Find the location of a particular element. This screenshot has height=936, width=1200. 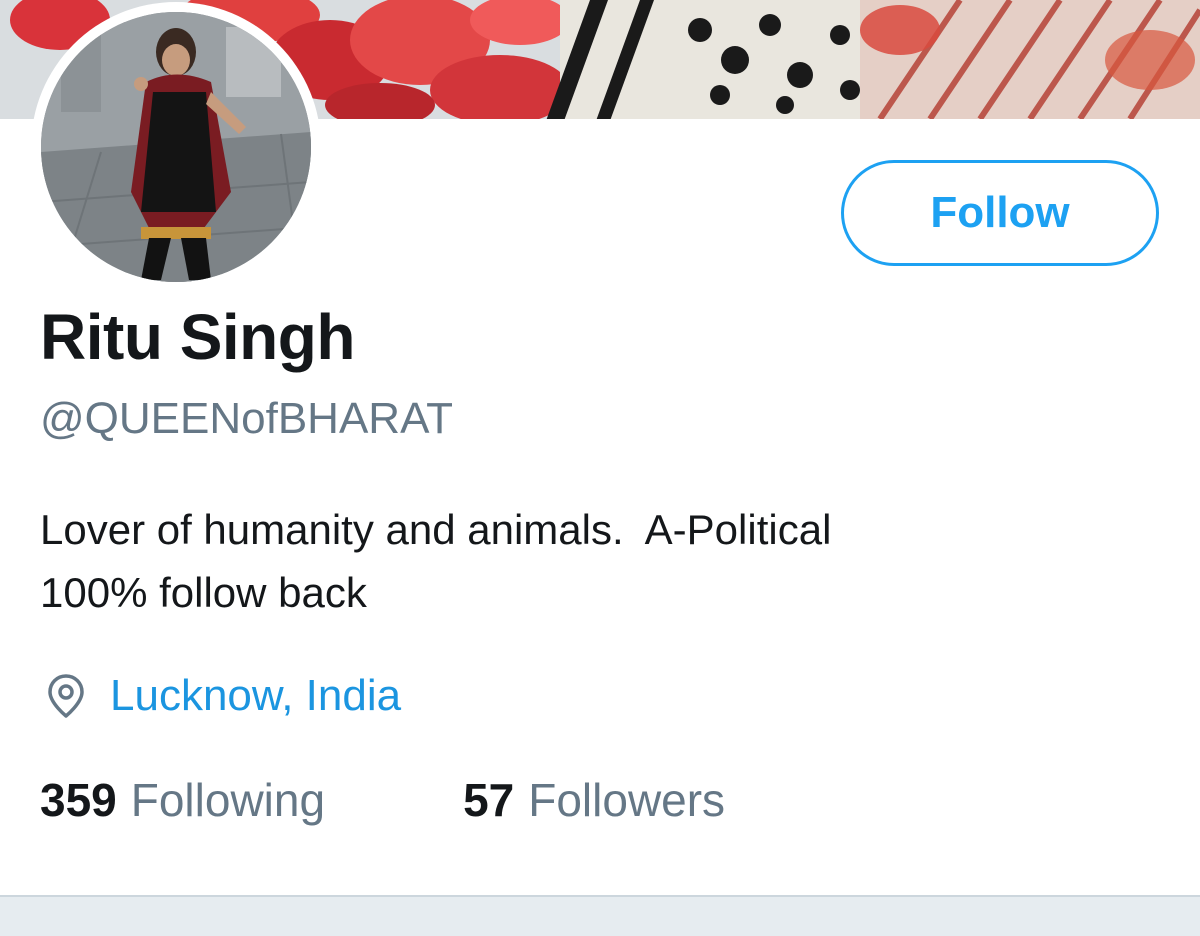

display-name: Ritu Singh is located at coordinates (197, 337).